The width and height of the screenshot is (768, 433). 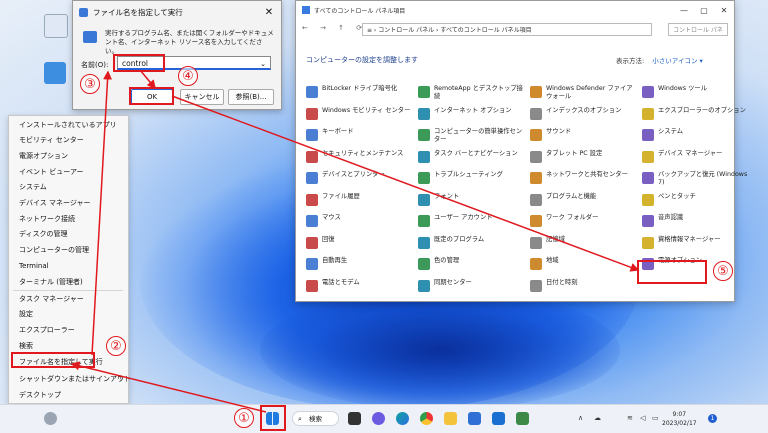 What do you see at coordinates (696, 220) in the screenshot?
I see `cp-item: 音声認識` at bounding box center [696, 220].